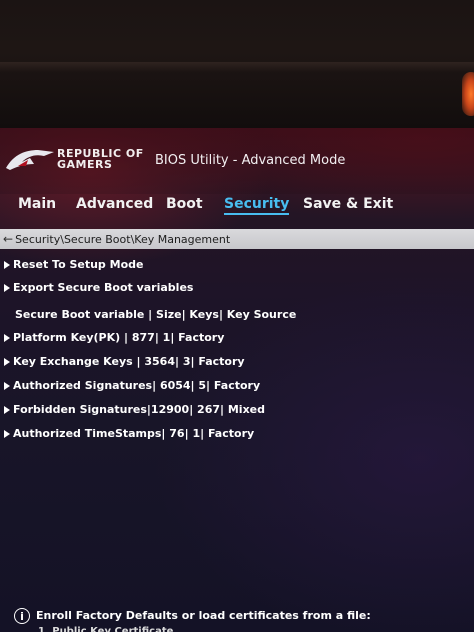 The height and width of the screenshot is (632, 474). What do you see at coordinates (237, 67) in the screenshot?
I see `bezel-edge` at bounding box center [237, 67].